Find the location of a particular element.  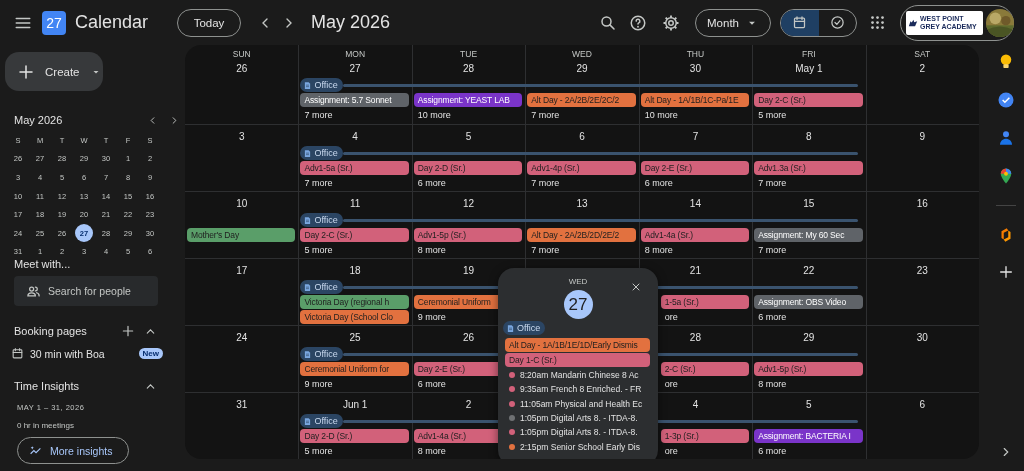

event-chip: Office is located at coordinates (524, 328).